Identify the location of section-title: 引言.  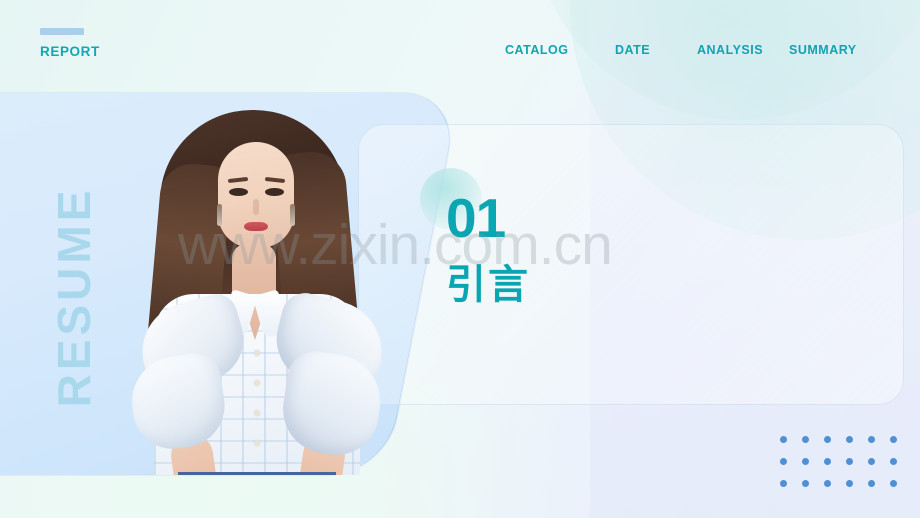
(488, 285).